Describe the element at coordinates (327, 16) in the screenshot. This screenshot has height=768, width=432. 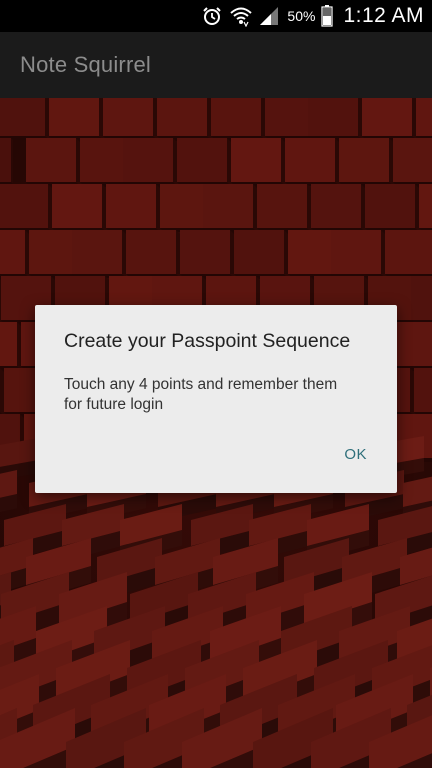
I see `battery-icon` at that location.